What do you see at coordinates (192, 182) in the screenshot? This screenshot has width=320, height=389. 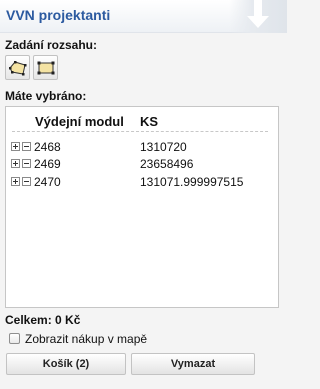 I see `ks-value: 131071.999997515` at bounding box center [192, 182].